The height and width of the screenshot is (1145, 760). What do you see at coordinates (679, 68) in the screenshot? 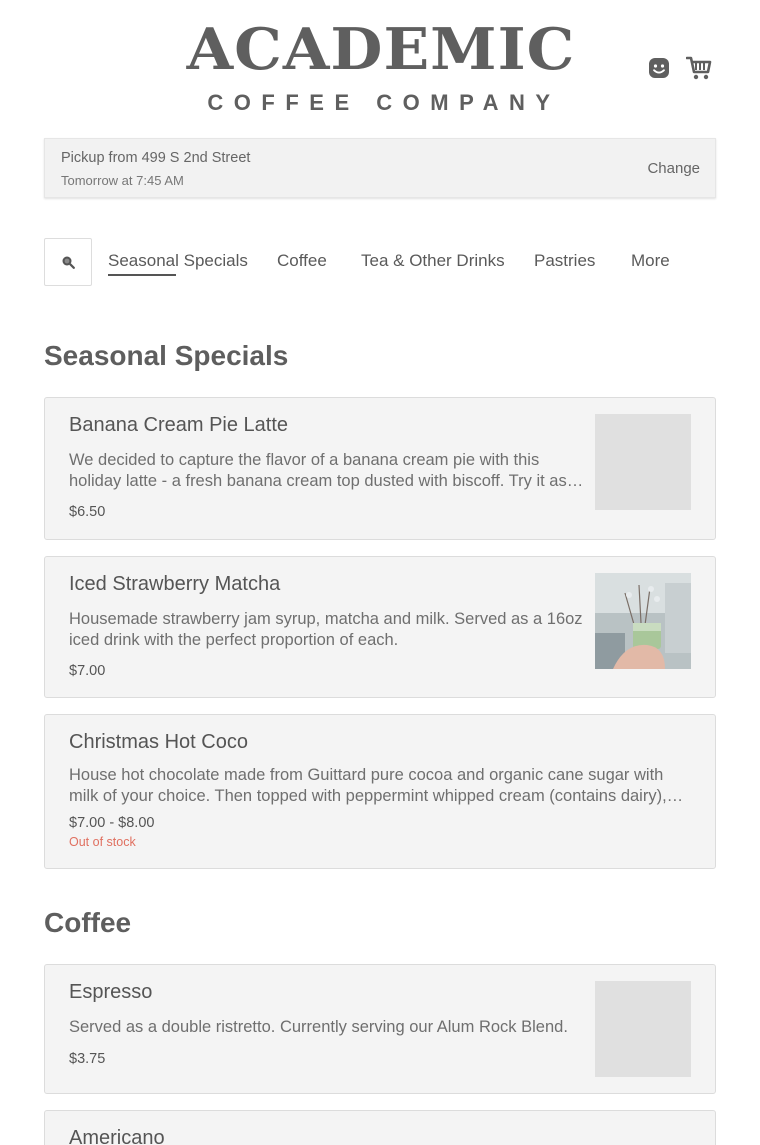
I see `header-actions` at bounding box center [679, 68].